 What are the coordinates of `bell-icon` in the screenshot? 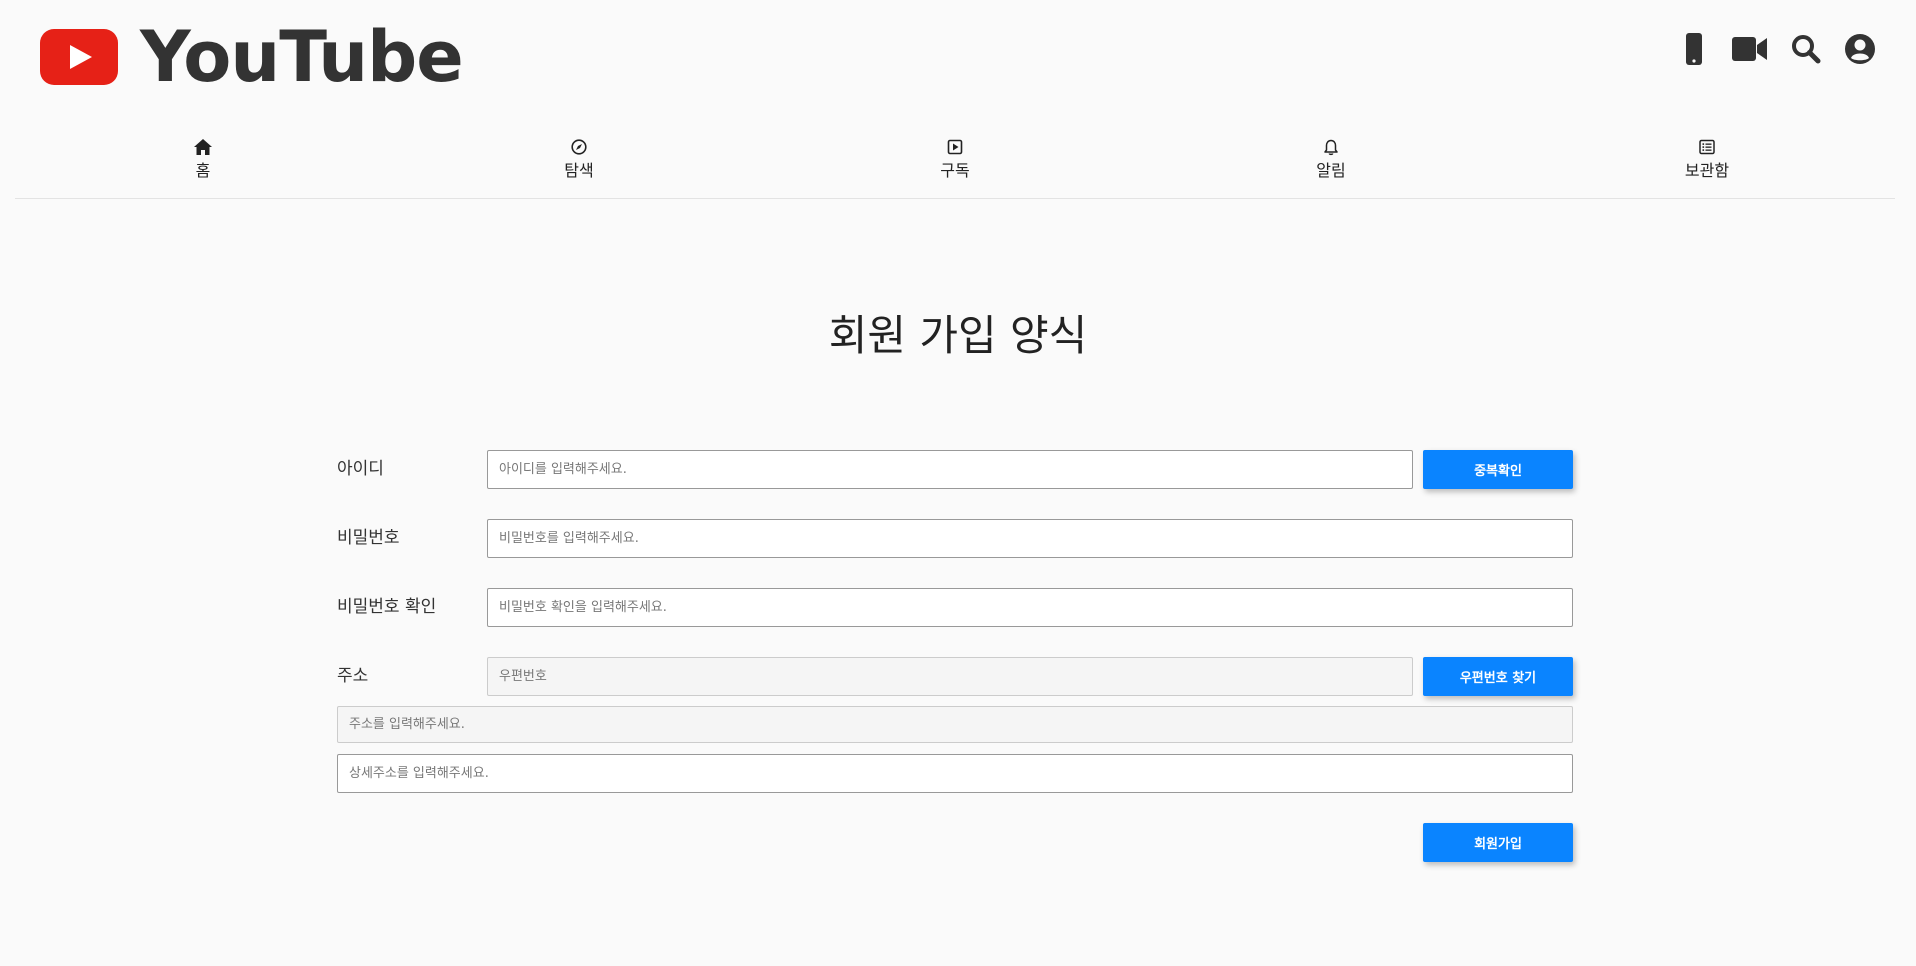 It's located at (1331, 147).